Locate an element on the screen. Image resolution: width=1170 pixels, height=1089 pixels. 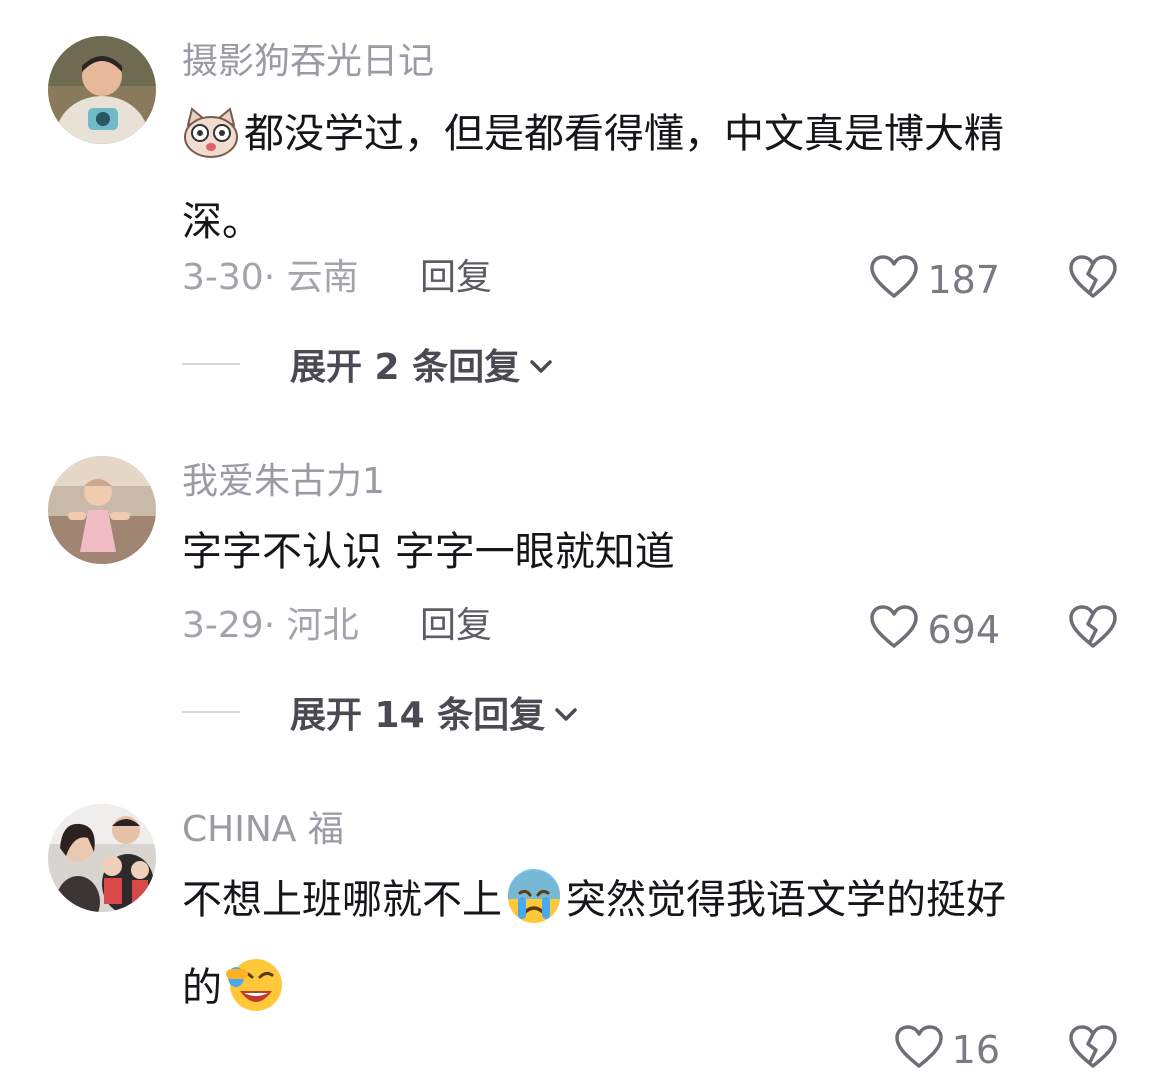
comment-text-part1: 不想上班哪就不上 is located at coordinates (342, 900).